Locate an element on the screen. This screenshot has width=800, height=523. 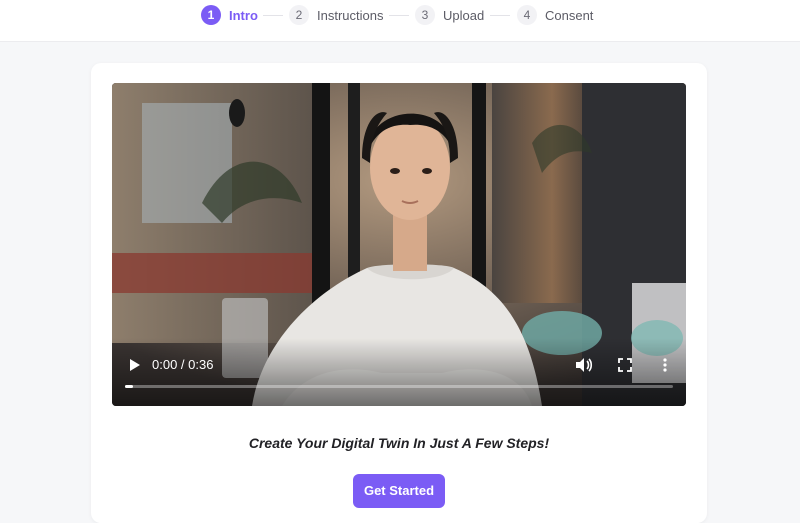
step-number: 4 is located at coordinates (527, 15).